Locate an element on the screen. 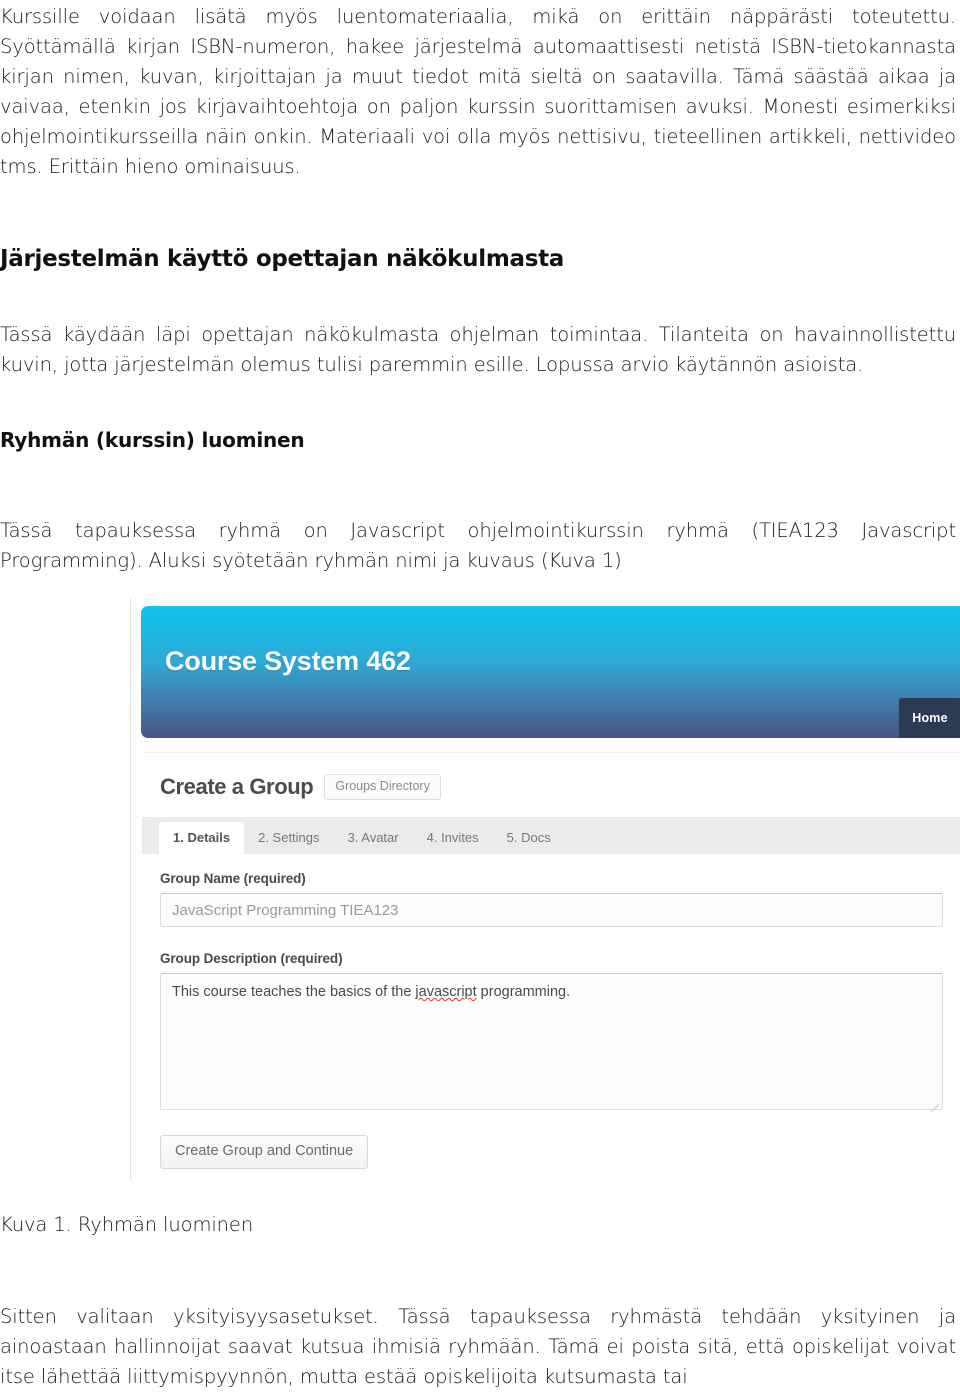 The width and height of the screenshot is (960, 1392). page-header: Create a Group Groups Directory is located at coordinates (300, 787).